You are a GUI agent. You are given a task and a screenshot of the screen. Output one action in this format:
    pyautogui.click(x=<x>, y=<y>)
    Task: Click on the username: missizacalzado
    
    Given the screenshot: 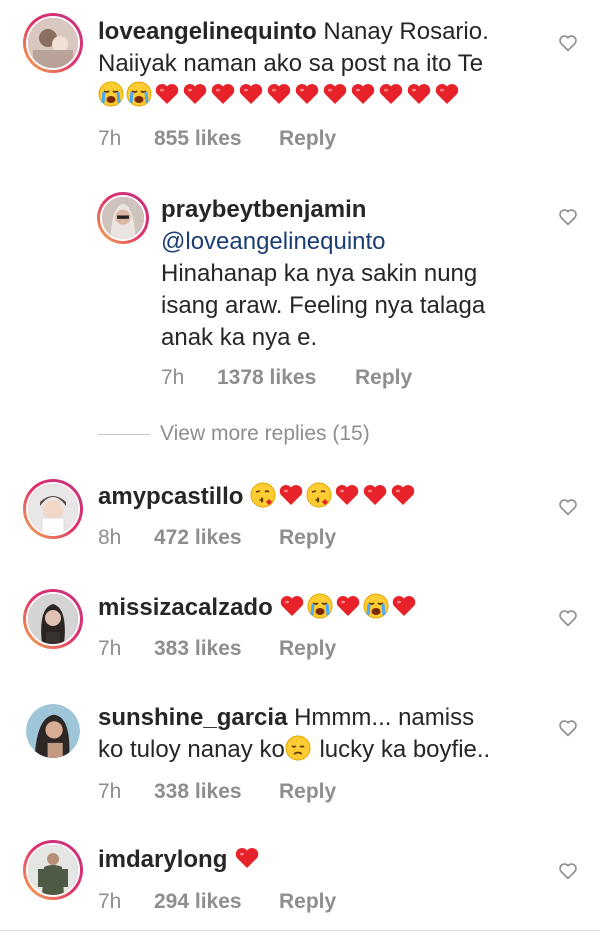 What is the action you would take?
    pyautogui.click(x=185, y=607)
    